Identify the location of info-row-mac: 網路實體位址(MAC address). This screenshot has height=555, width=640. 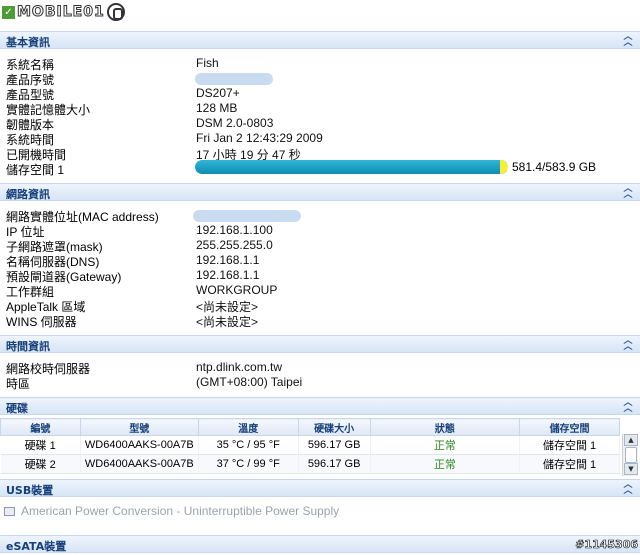
(316, 216).